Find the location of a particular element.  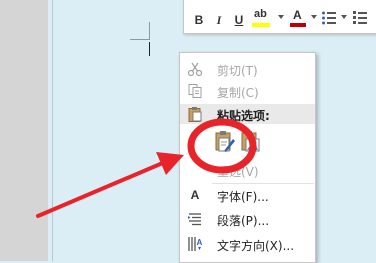

paste-options-header: 粘贴选项: is located at coordinates (247, 114).